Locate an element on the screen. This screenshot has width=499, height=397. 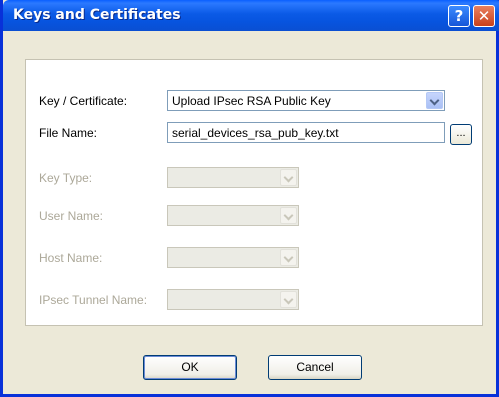
ok-button: OK is located at coordinates (190, 367).